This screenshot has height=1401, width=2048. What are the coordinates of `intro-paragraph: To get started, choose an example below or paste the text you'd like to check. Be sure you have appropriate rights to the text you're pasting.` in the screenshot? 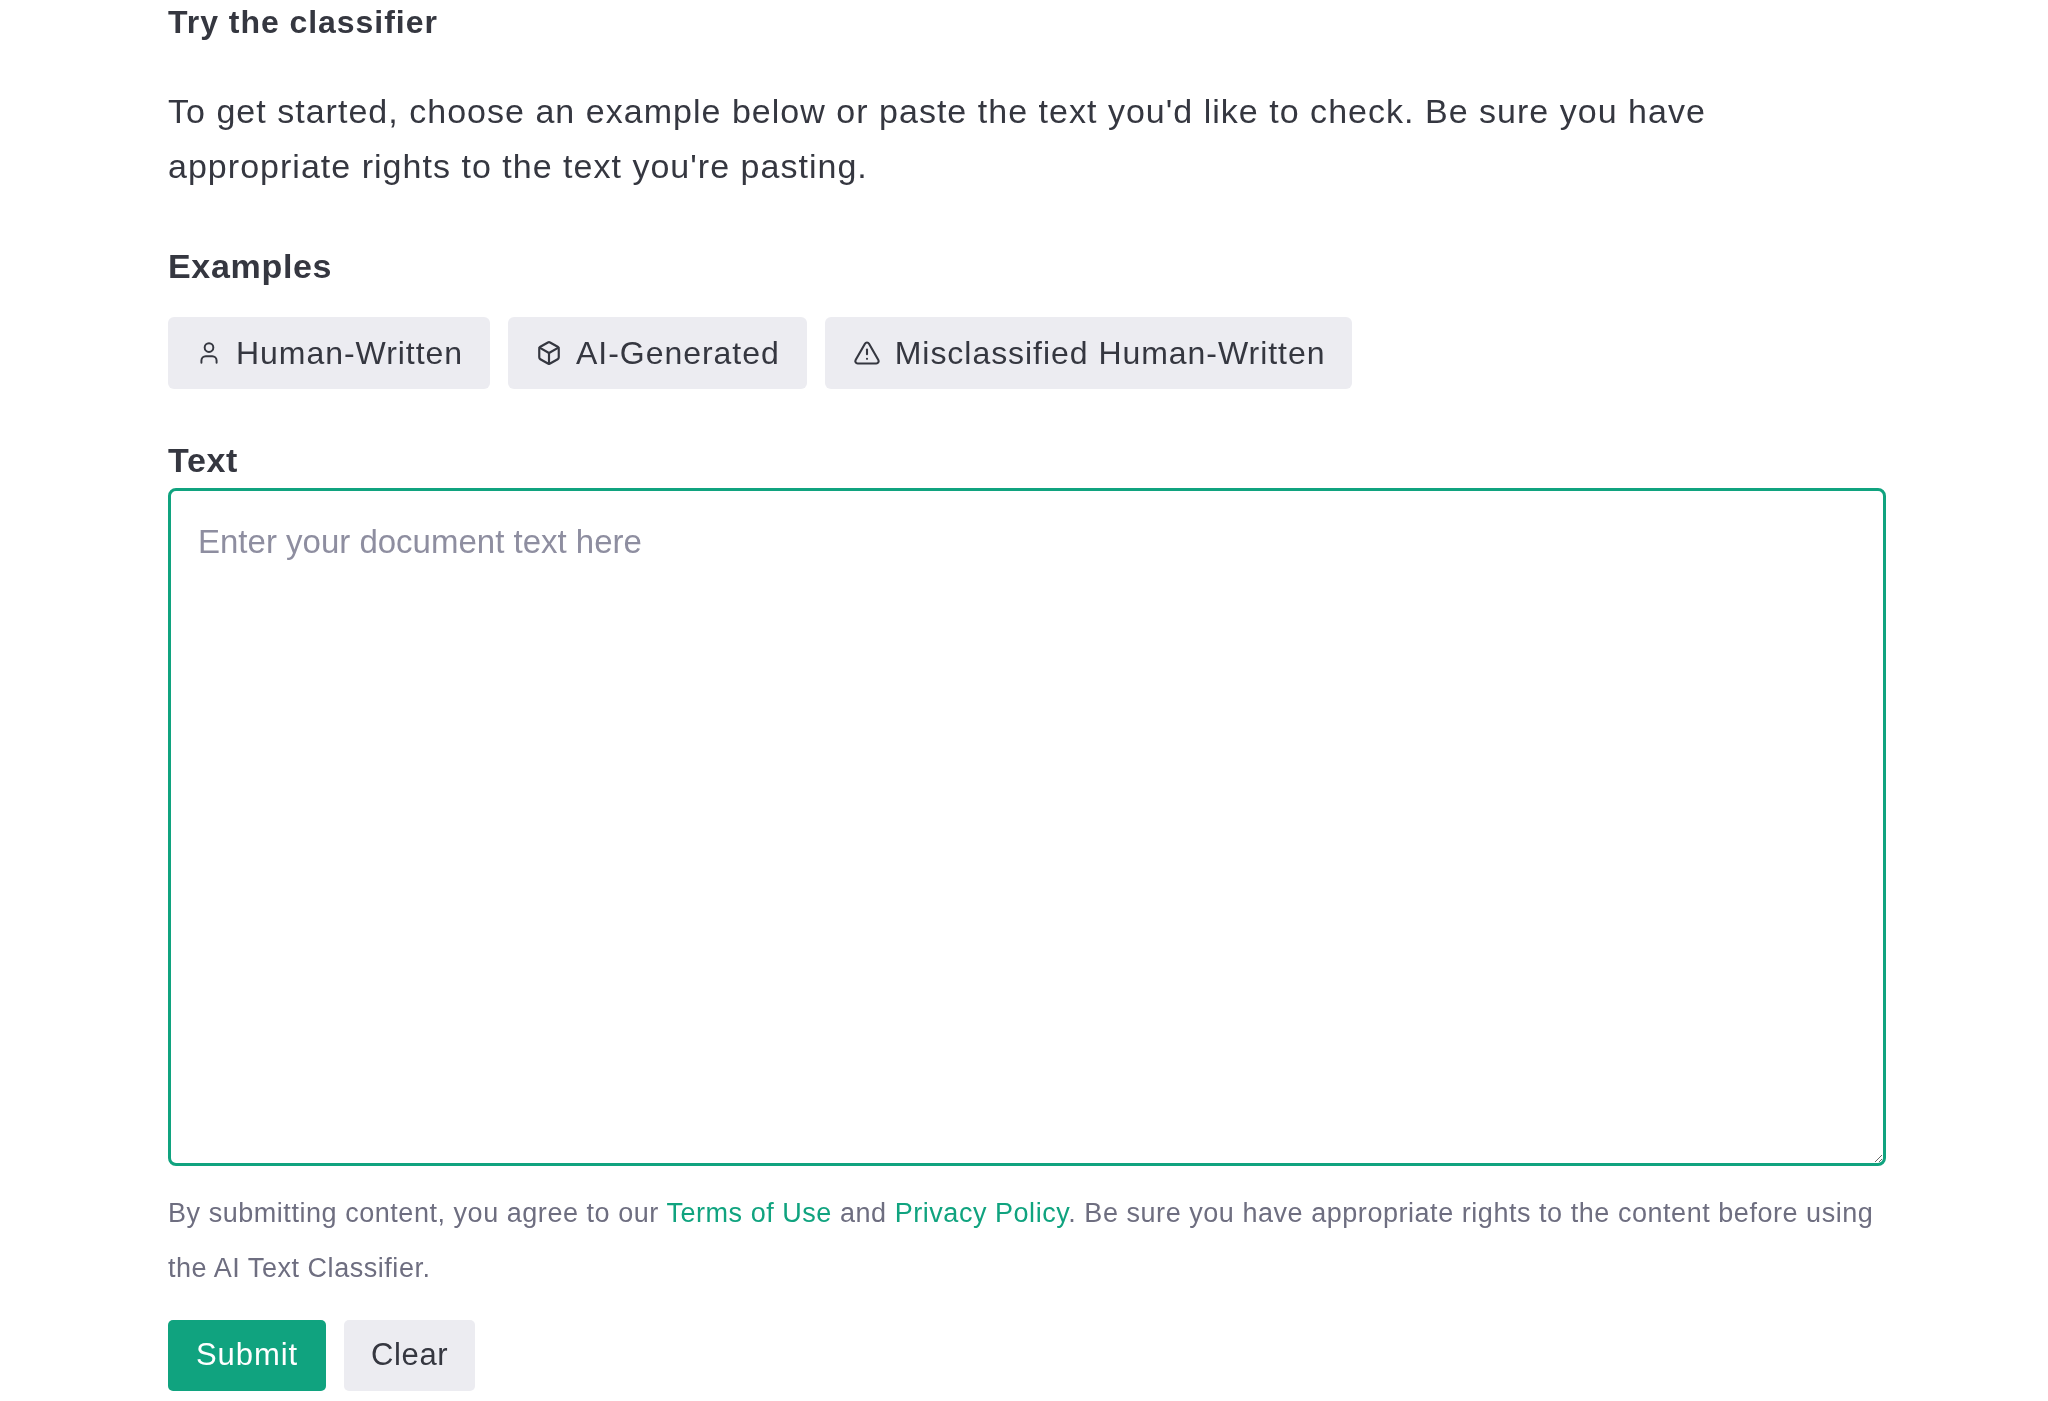 It's located at (937, 139).